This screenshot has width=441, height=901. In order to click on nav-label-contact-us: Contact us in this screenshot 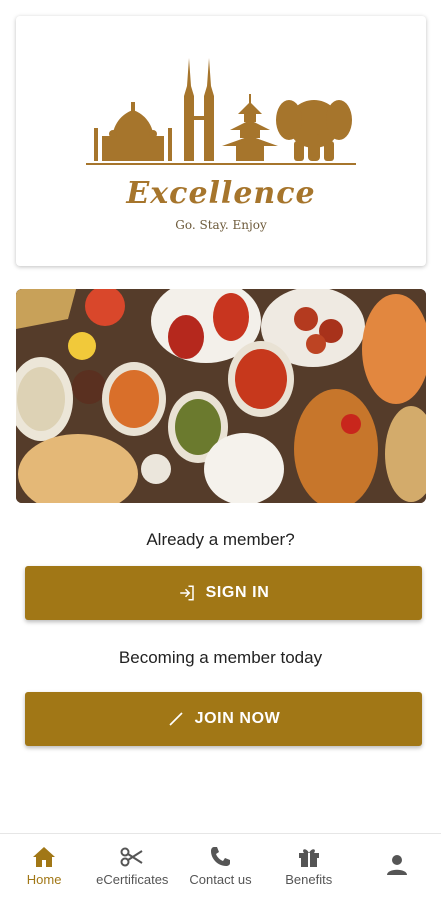, I will do `click(220, 879)`.